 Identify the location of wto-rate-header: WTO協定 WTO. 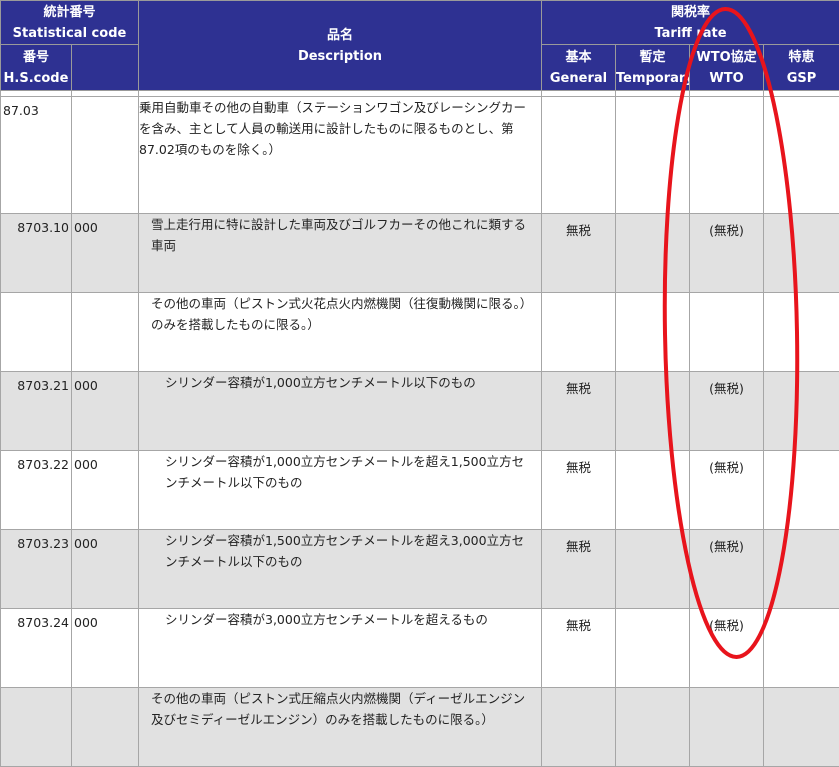
(727, 68).